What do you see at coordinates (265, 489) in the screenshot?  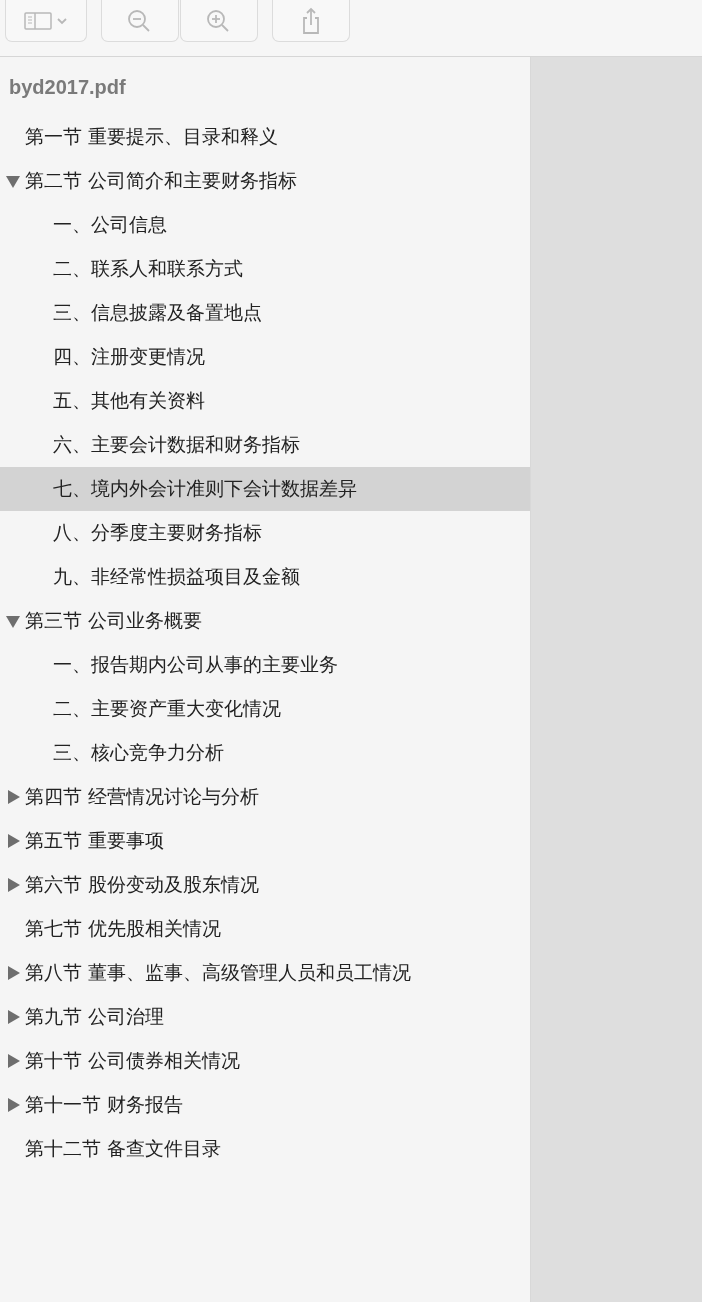 I see `outline-item: 七、境内外会计准则下会计数据差异` at bounding box center [265, 489].